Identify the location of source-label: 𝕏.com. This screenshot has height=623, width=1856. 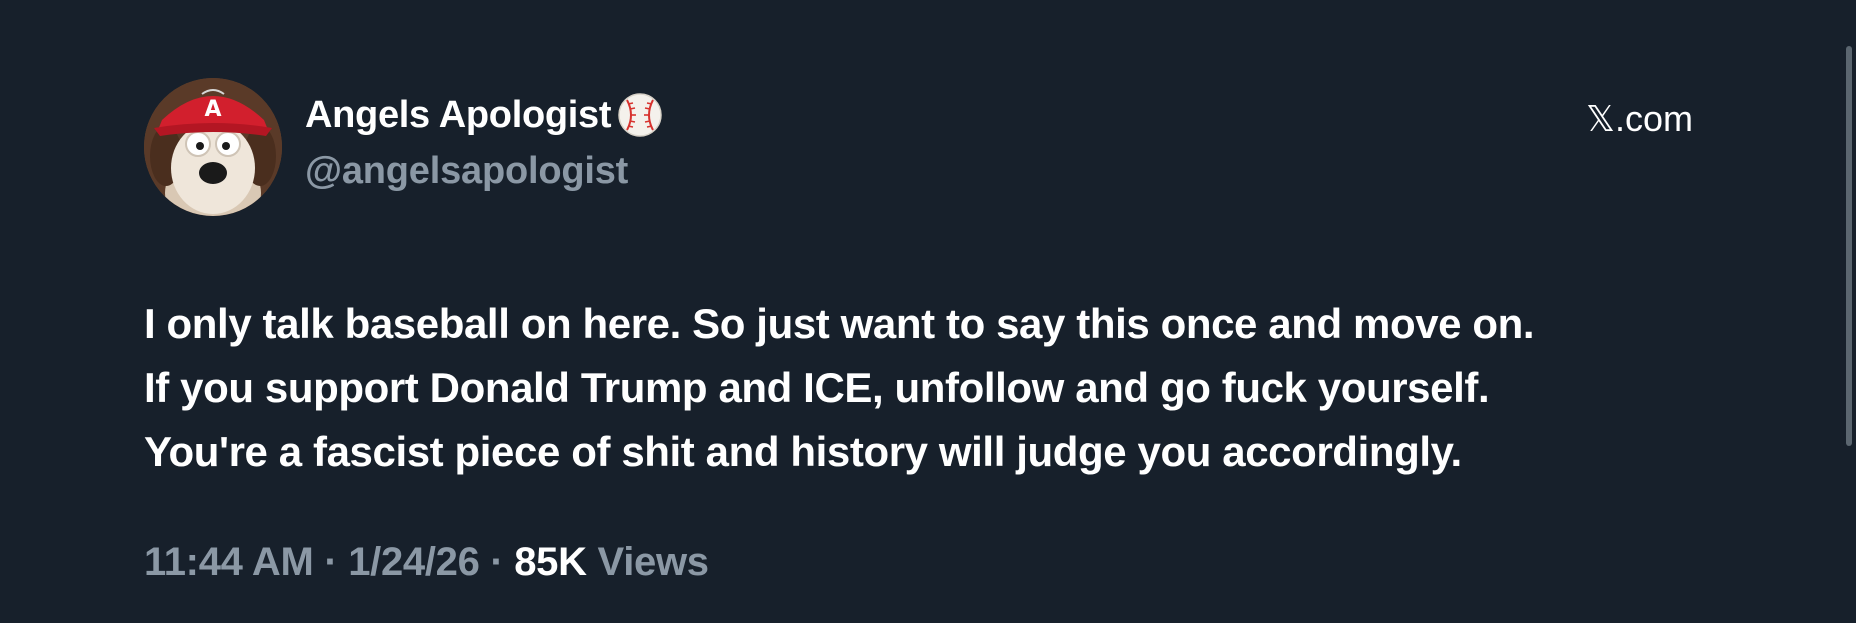
(1639, 119).